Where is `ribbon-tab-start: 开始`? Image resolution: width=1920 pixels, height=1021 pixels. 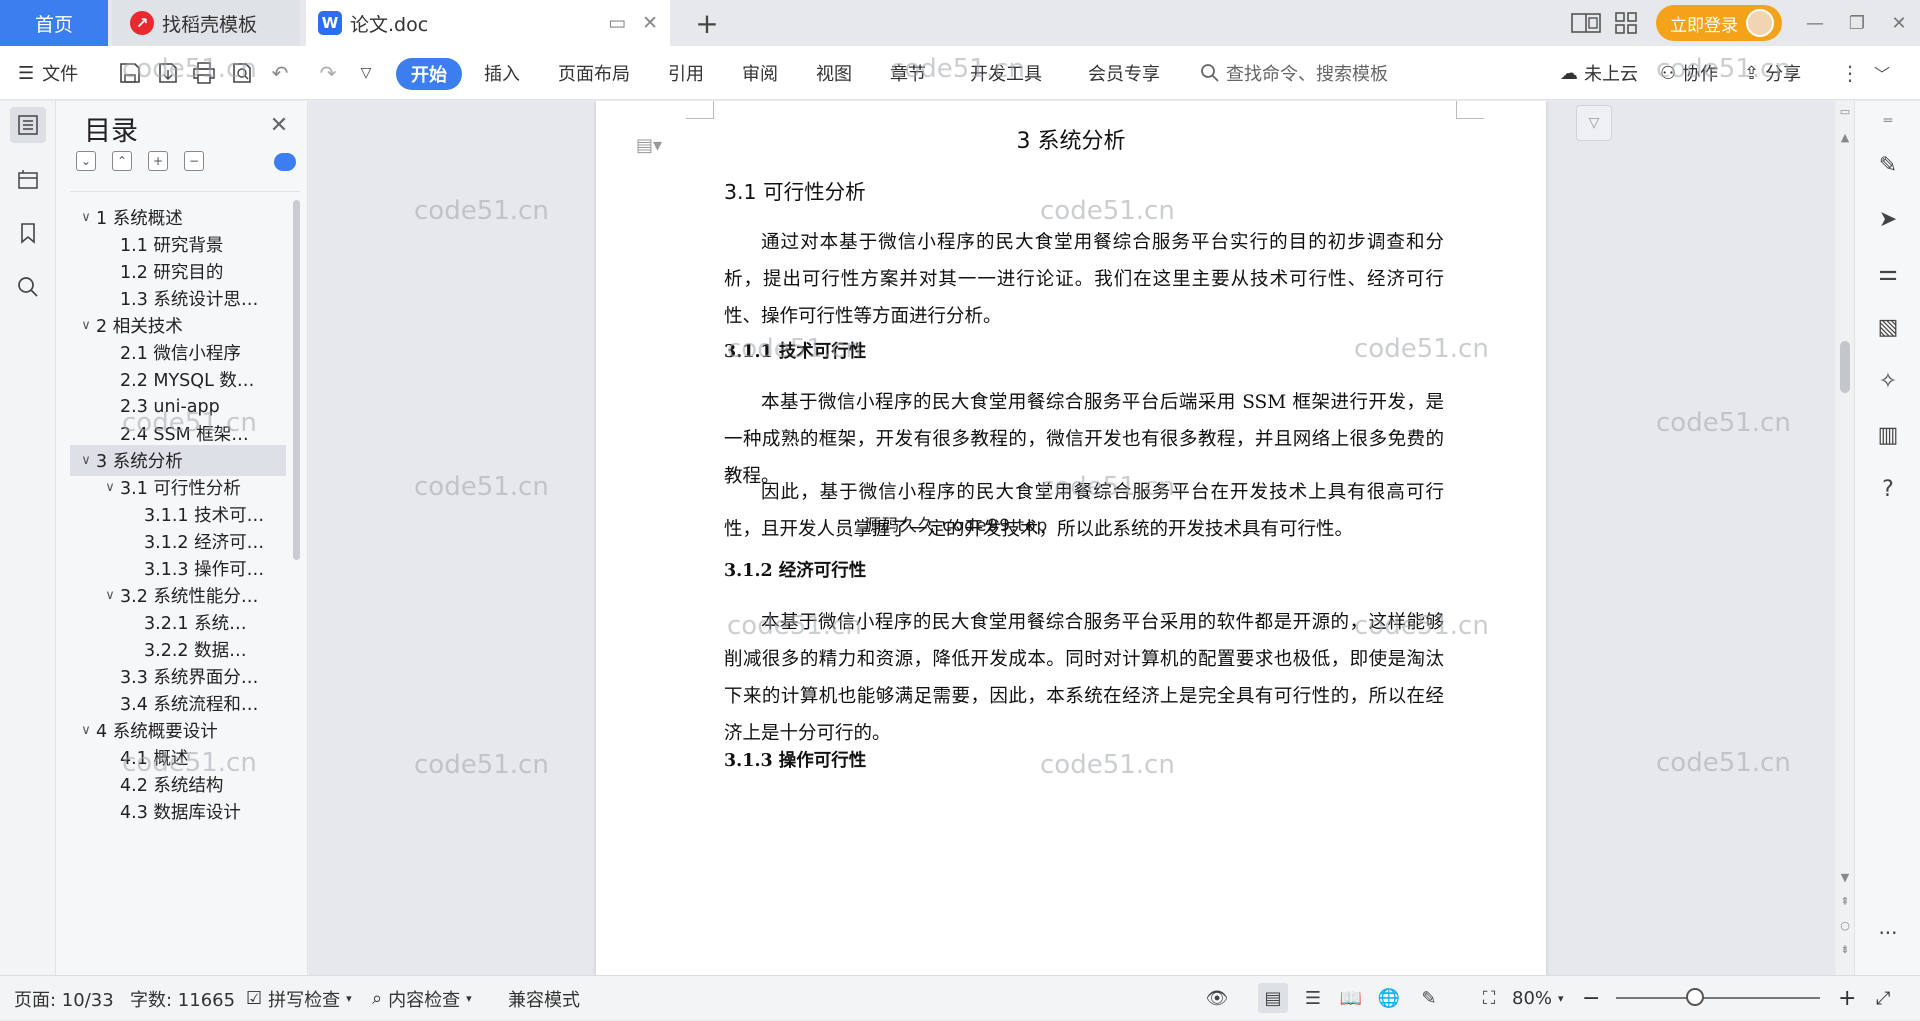 ribbon-tab-start: 开始 is located at coordinates (429, 74).